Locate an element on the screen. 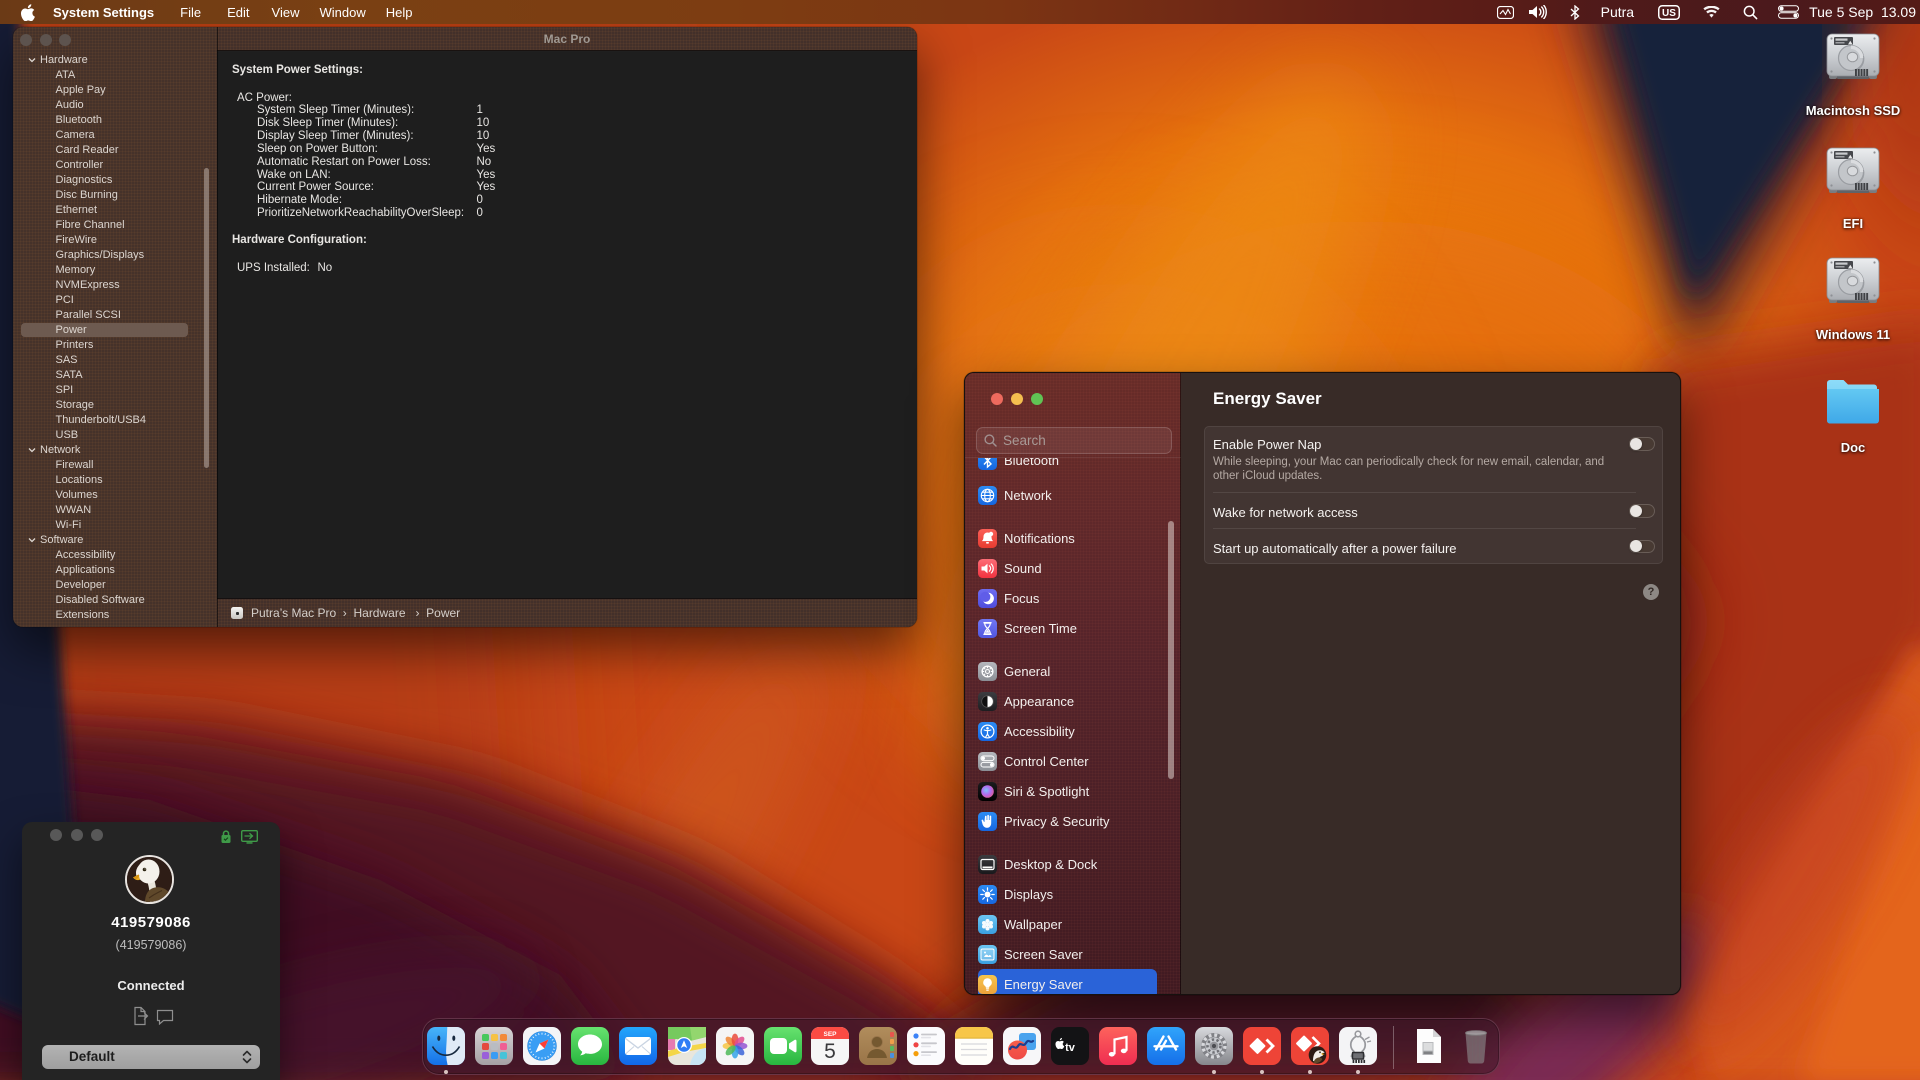 The height and width of the screenshot is (1080, 1920). svg-text: tv is located at coordinates (1070, 1048).